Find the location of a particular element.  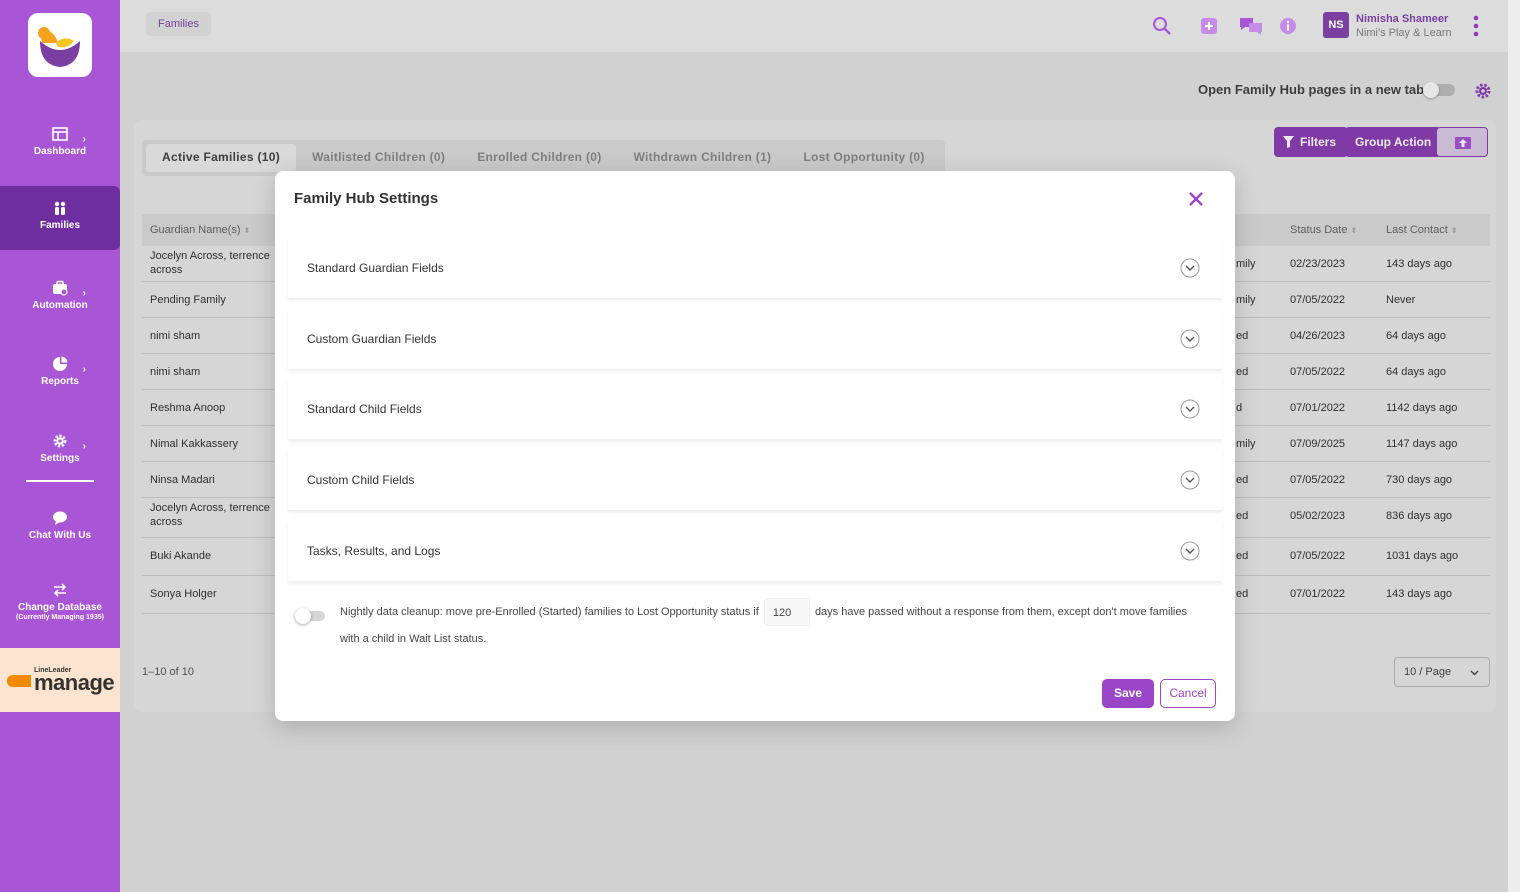

pie-chart-icon is located at coordinates (60, 363).